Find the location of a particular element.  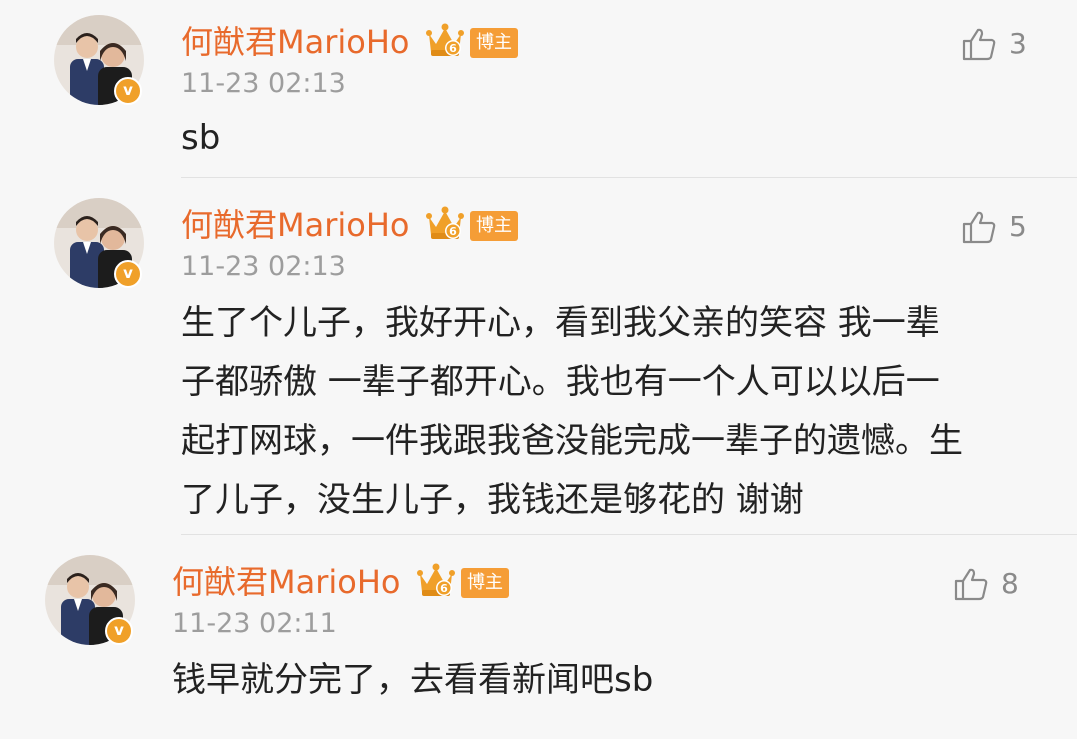

comment-text: 钱早就分完了，去看看新闻吧sb is located at coordinates (412, 680).